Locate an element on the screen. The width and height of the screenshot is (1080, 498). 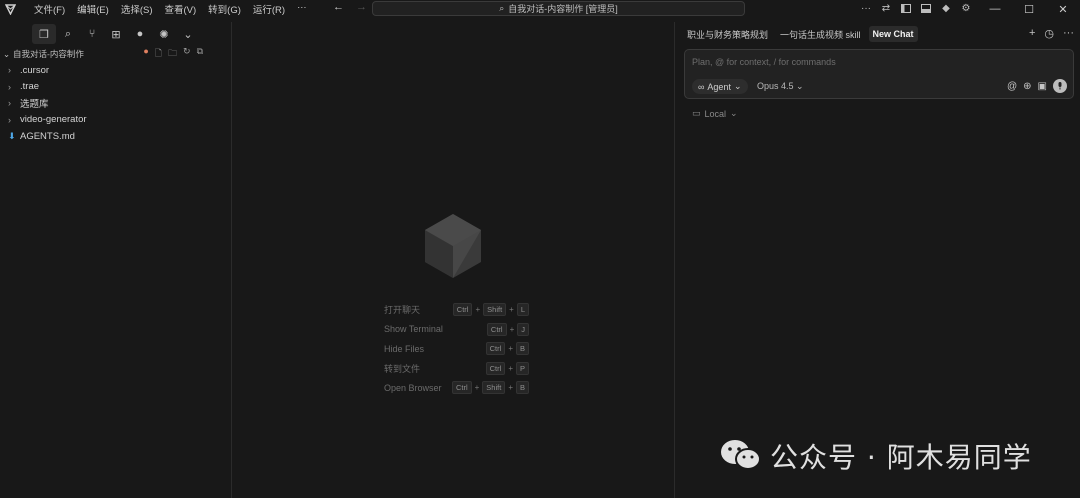
settings-gear-icon: ⚙ is located at coordinates (966, 8).